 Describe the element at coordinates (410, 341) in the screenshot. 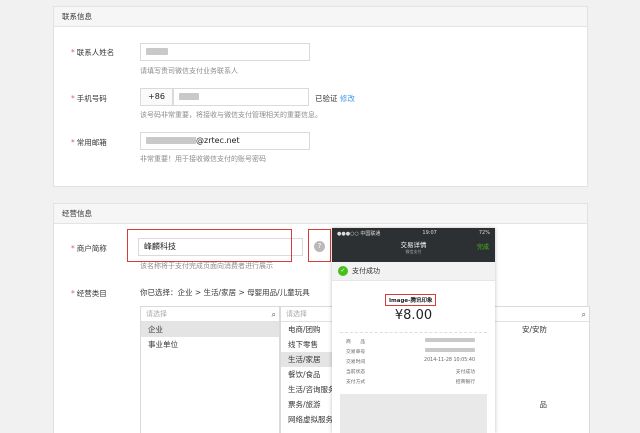

I see `receipt-detail-row: 商 品` at that location.